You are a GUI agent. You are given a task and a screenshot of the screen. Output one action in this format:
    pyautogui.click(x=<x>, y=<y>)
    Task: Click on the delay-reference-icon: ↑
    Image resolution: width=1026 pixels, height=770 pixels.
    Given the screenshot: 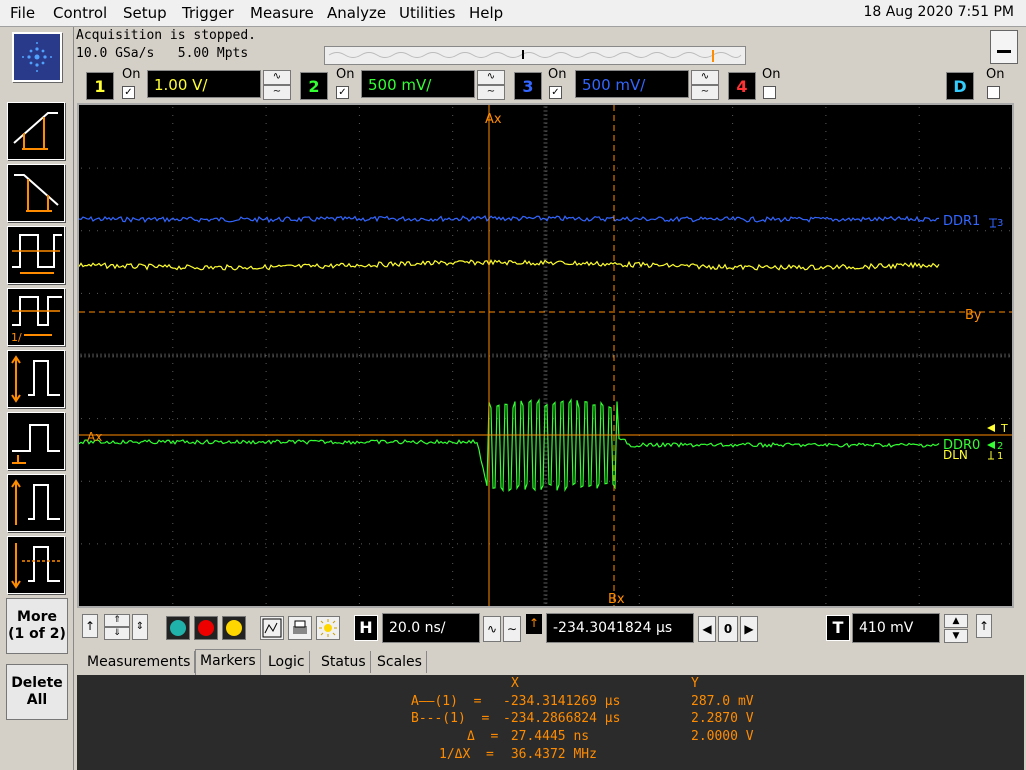 What is the action you would take?
    pyautogui.click(x=534, y=624)
    